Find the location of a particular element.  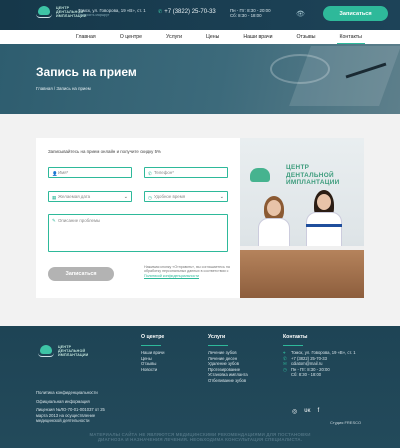

hours-saturday: Сб: 8:30 - 18:00 is located at coordinates (246, 15).